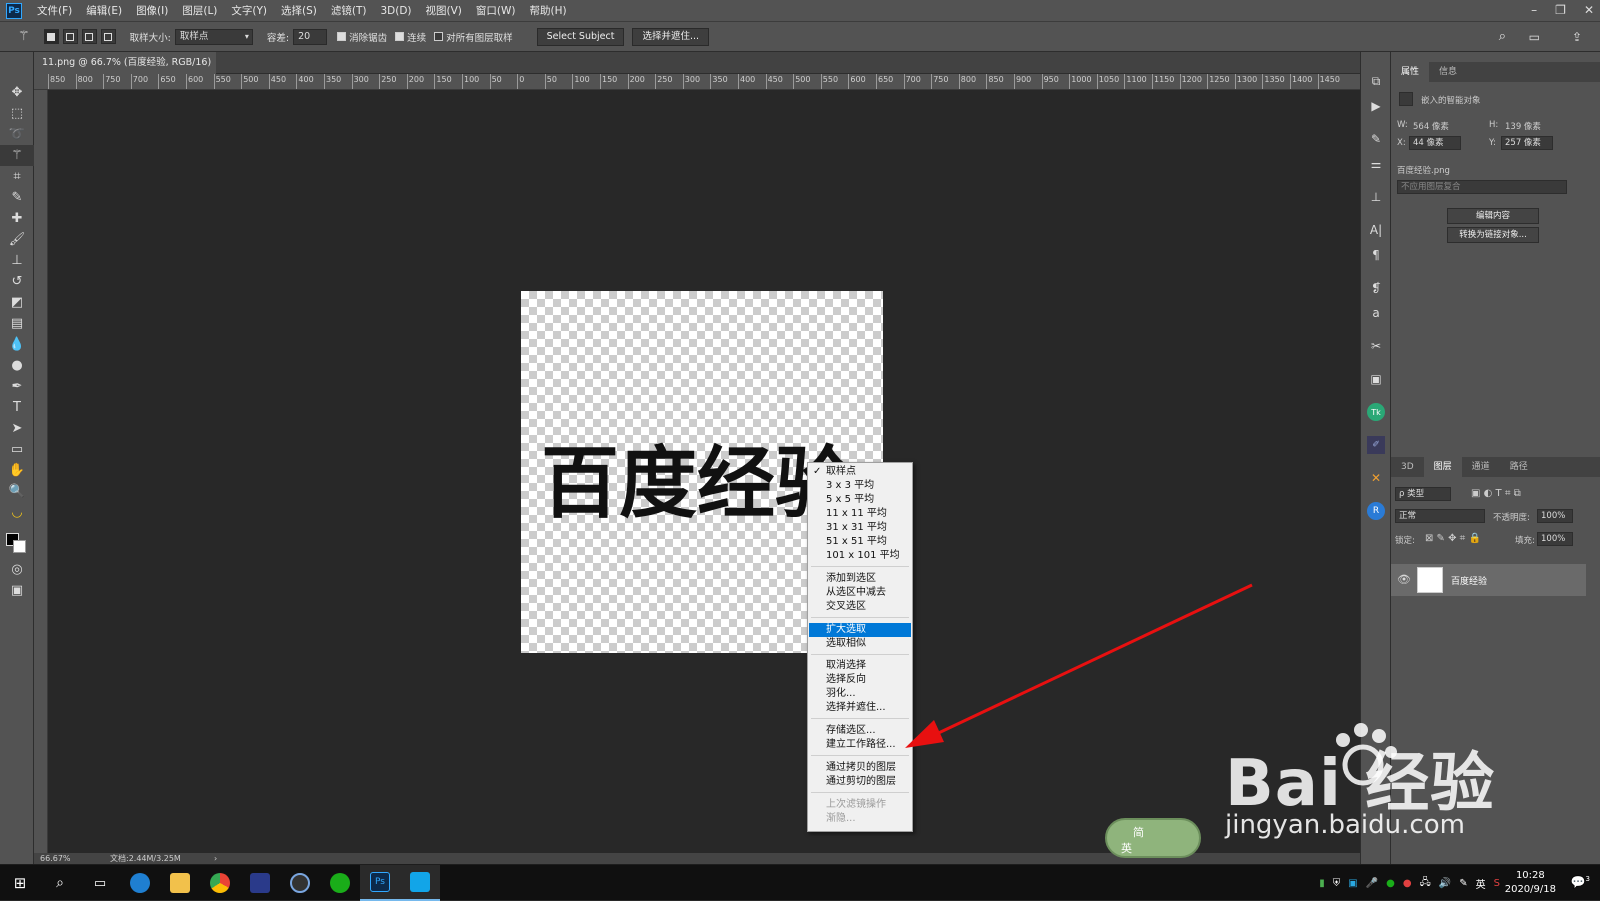 This screenshot has height=901, width=1600. Describe the element at coordinates (860, 768) in the screenshot. I see `menu-item-layer-via-copy: 通过拷贝的图层` at that location.